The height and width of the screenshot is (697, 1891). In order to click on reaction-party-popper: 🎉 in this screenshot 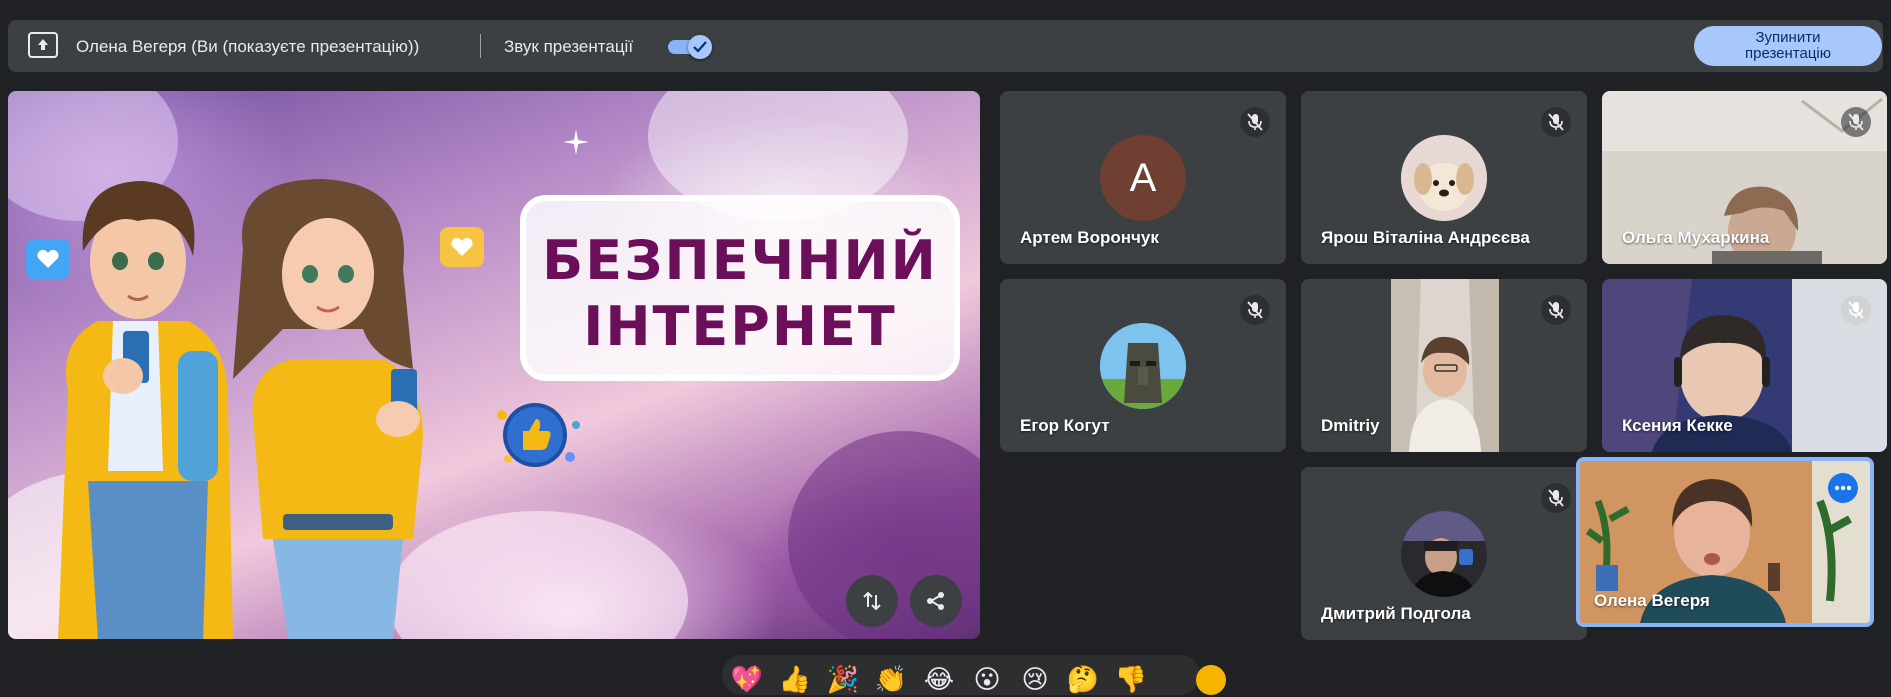, I will do `click(843, 680)`.